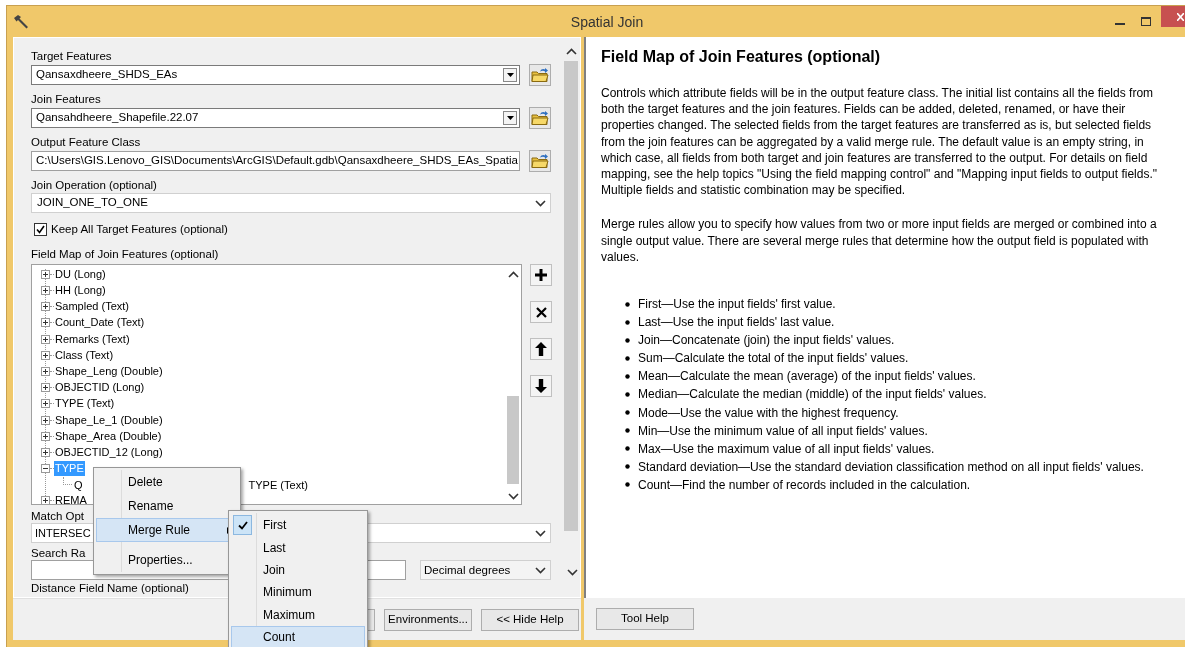 This screenshot has width=1185, height=647. I want to click on bullet-text: Max—Use the maximum value of all input fields' values., so click(786, 448).